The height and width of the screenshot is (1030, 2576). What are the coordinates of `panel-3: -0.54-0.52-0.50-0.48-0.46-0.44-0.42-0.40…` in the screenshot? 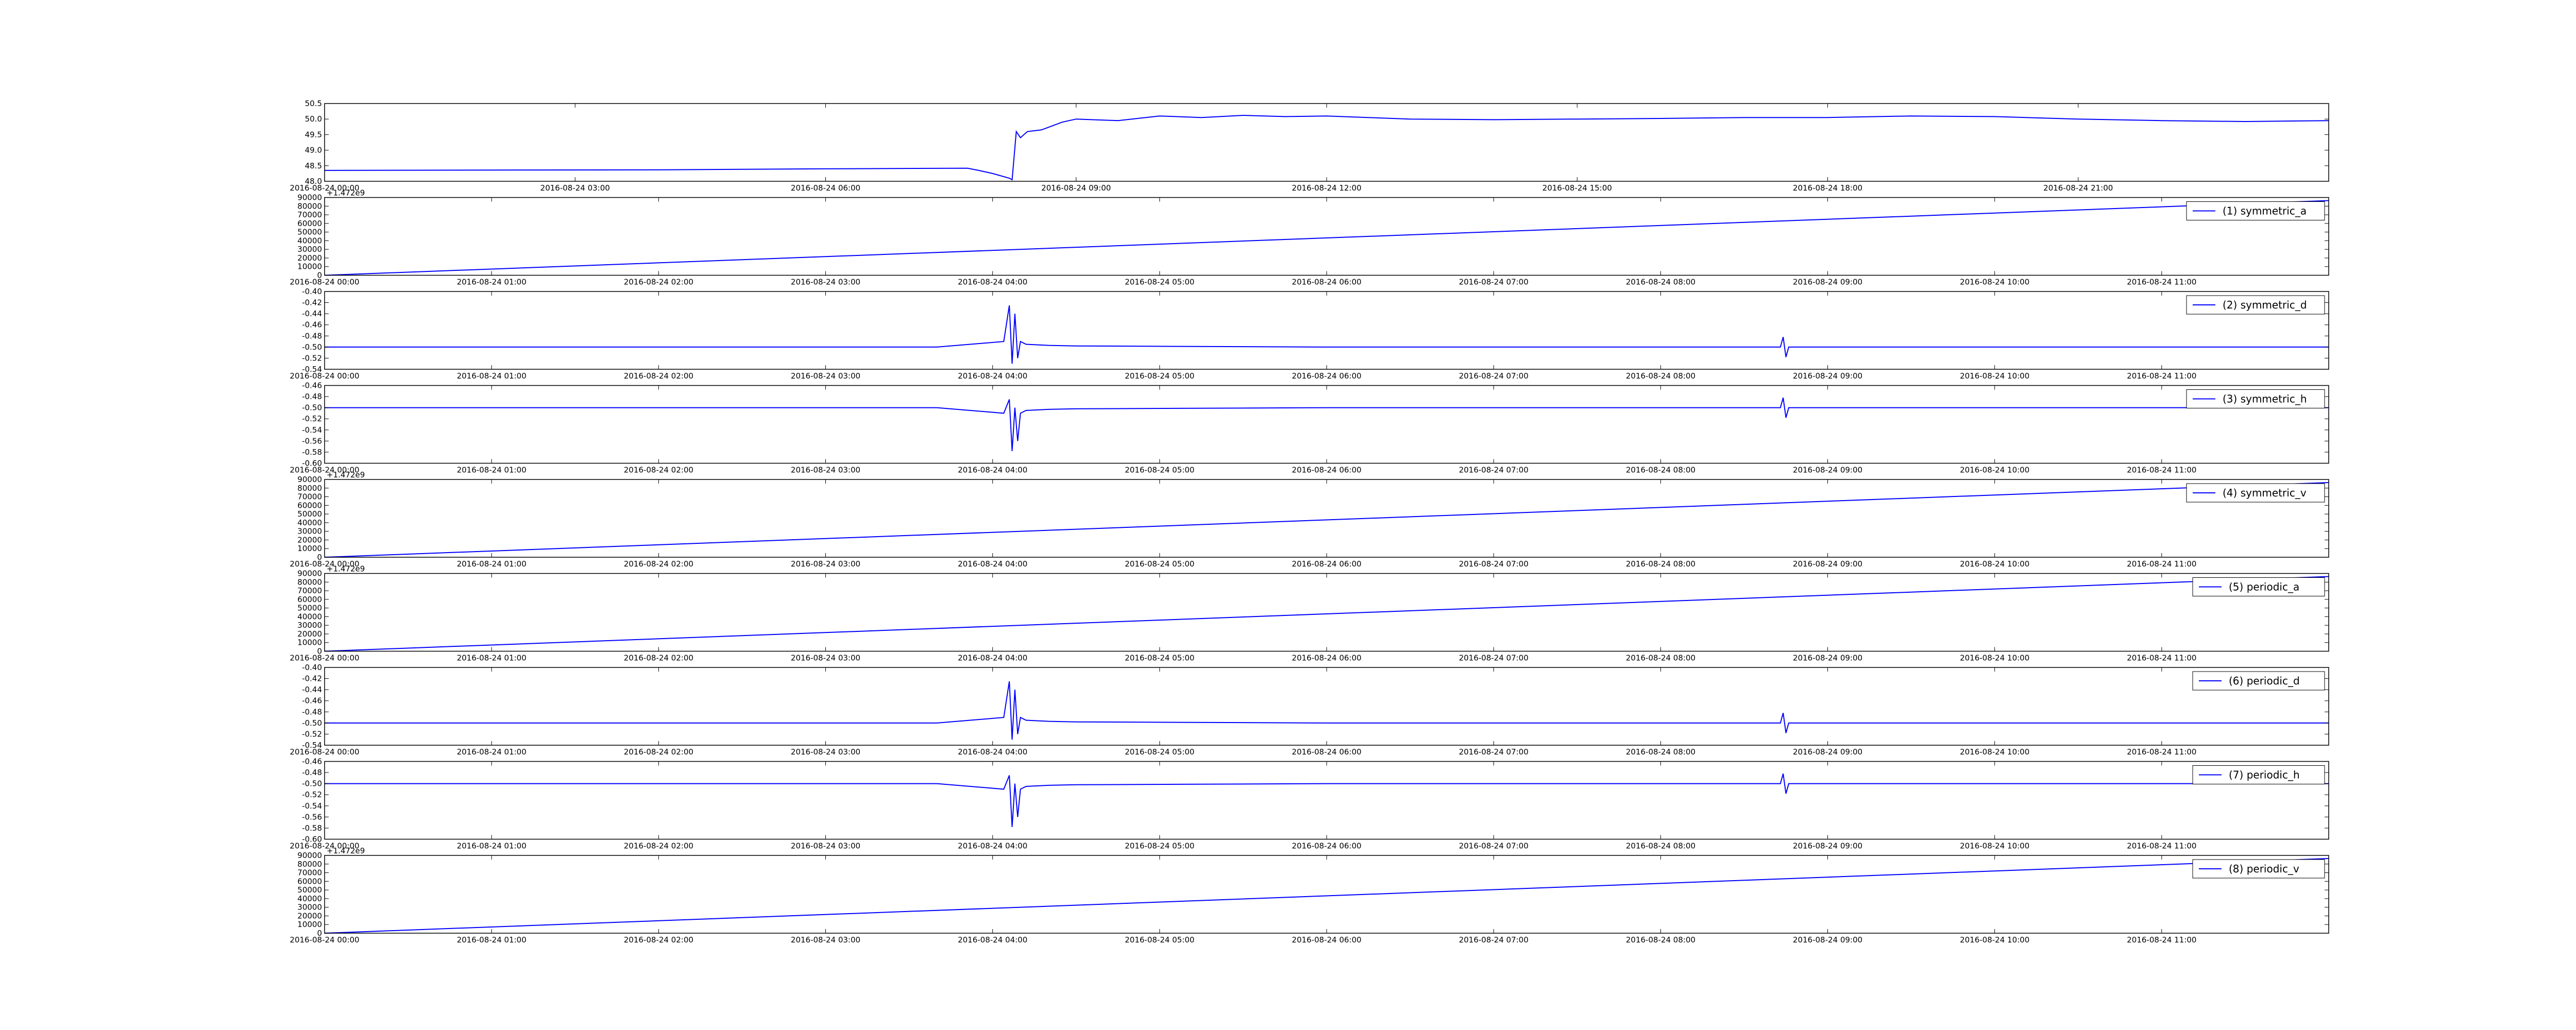 It's located at (1309, 334).